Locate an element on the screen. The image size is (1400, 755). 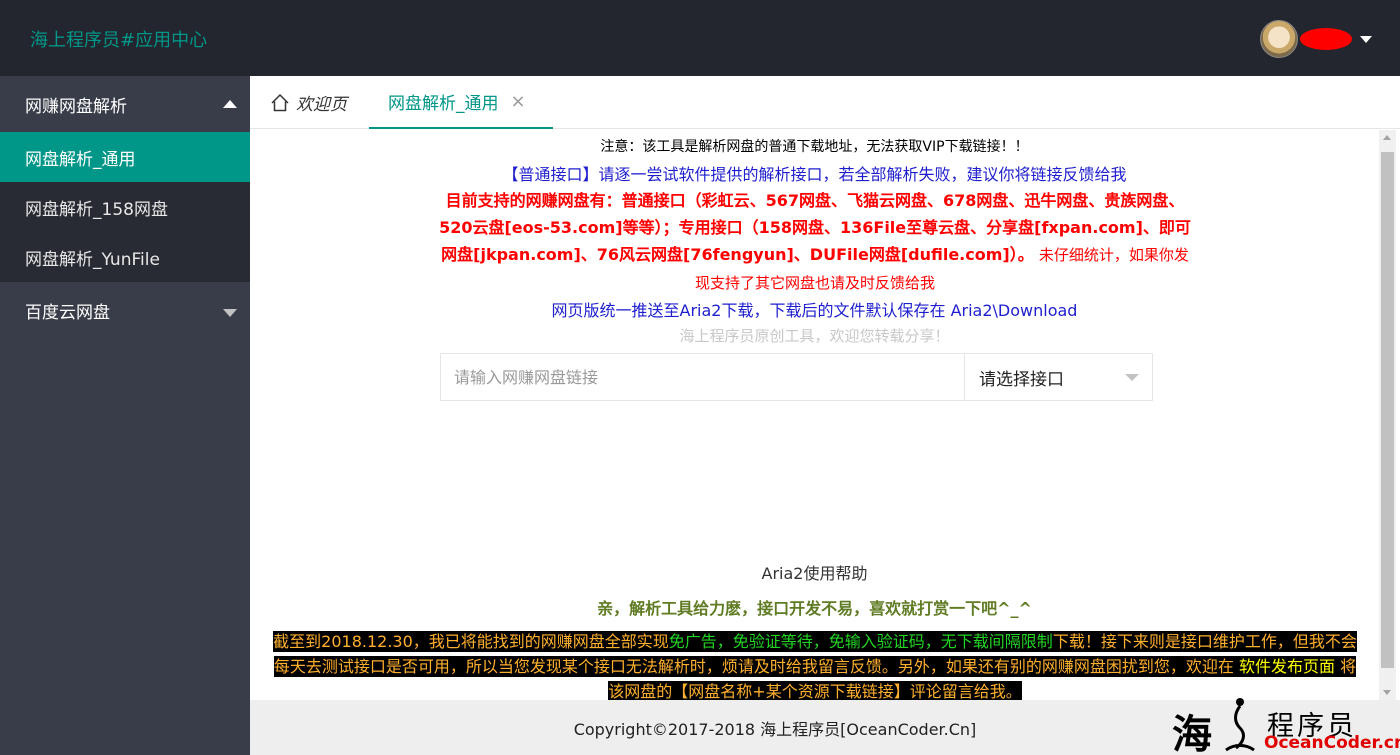
link-input is located at coordinates (702, 377).